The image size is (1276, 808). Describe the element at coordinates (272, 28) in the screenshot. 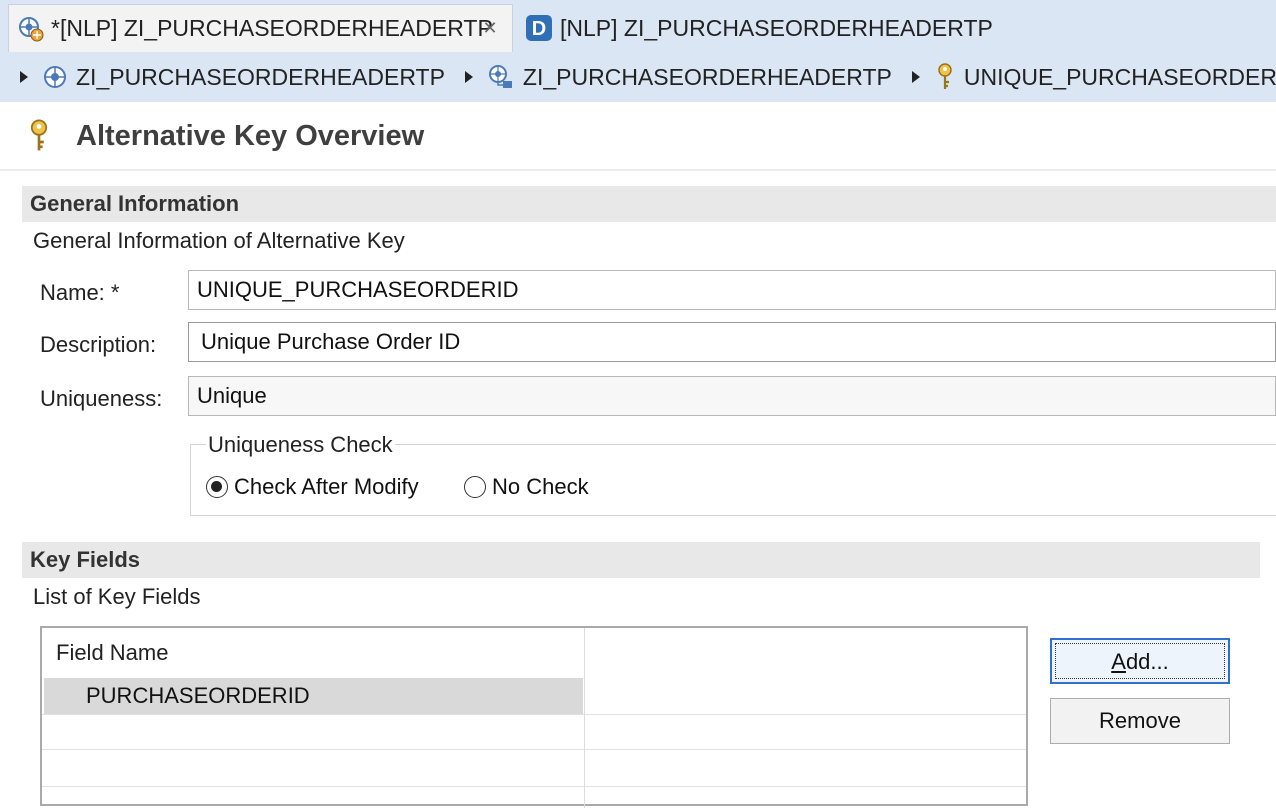

I see `tab-label: *[NLP] ZI_PURCHASEORDERHEADERTP` at that location.